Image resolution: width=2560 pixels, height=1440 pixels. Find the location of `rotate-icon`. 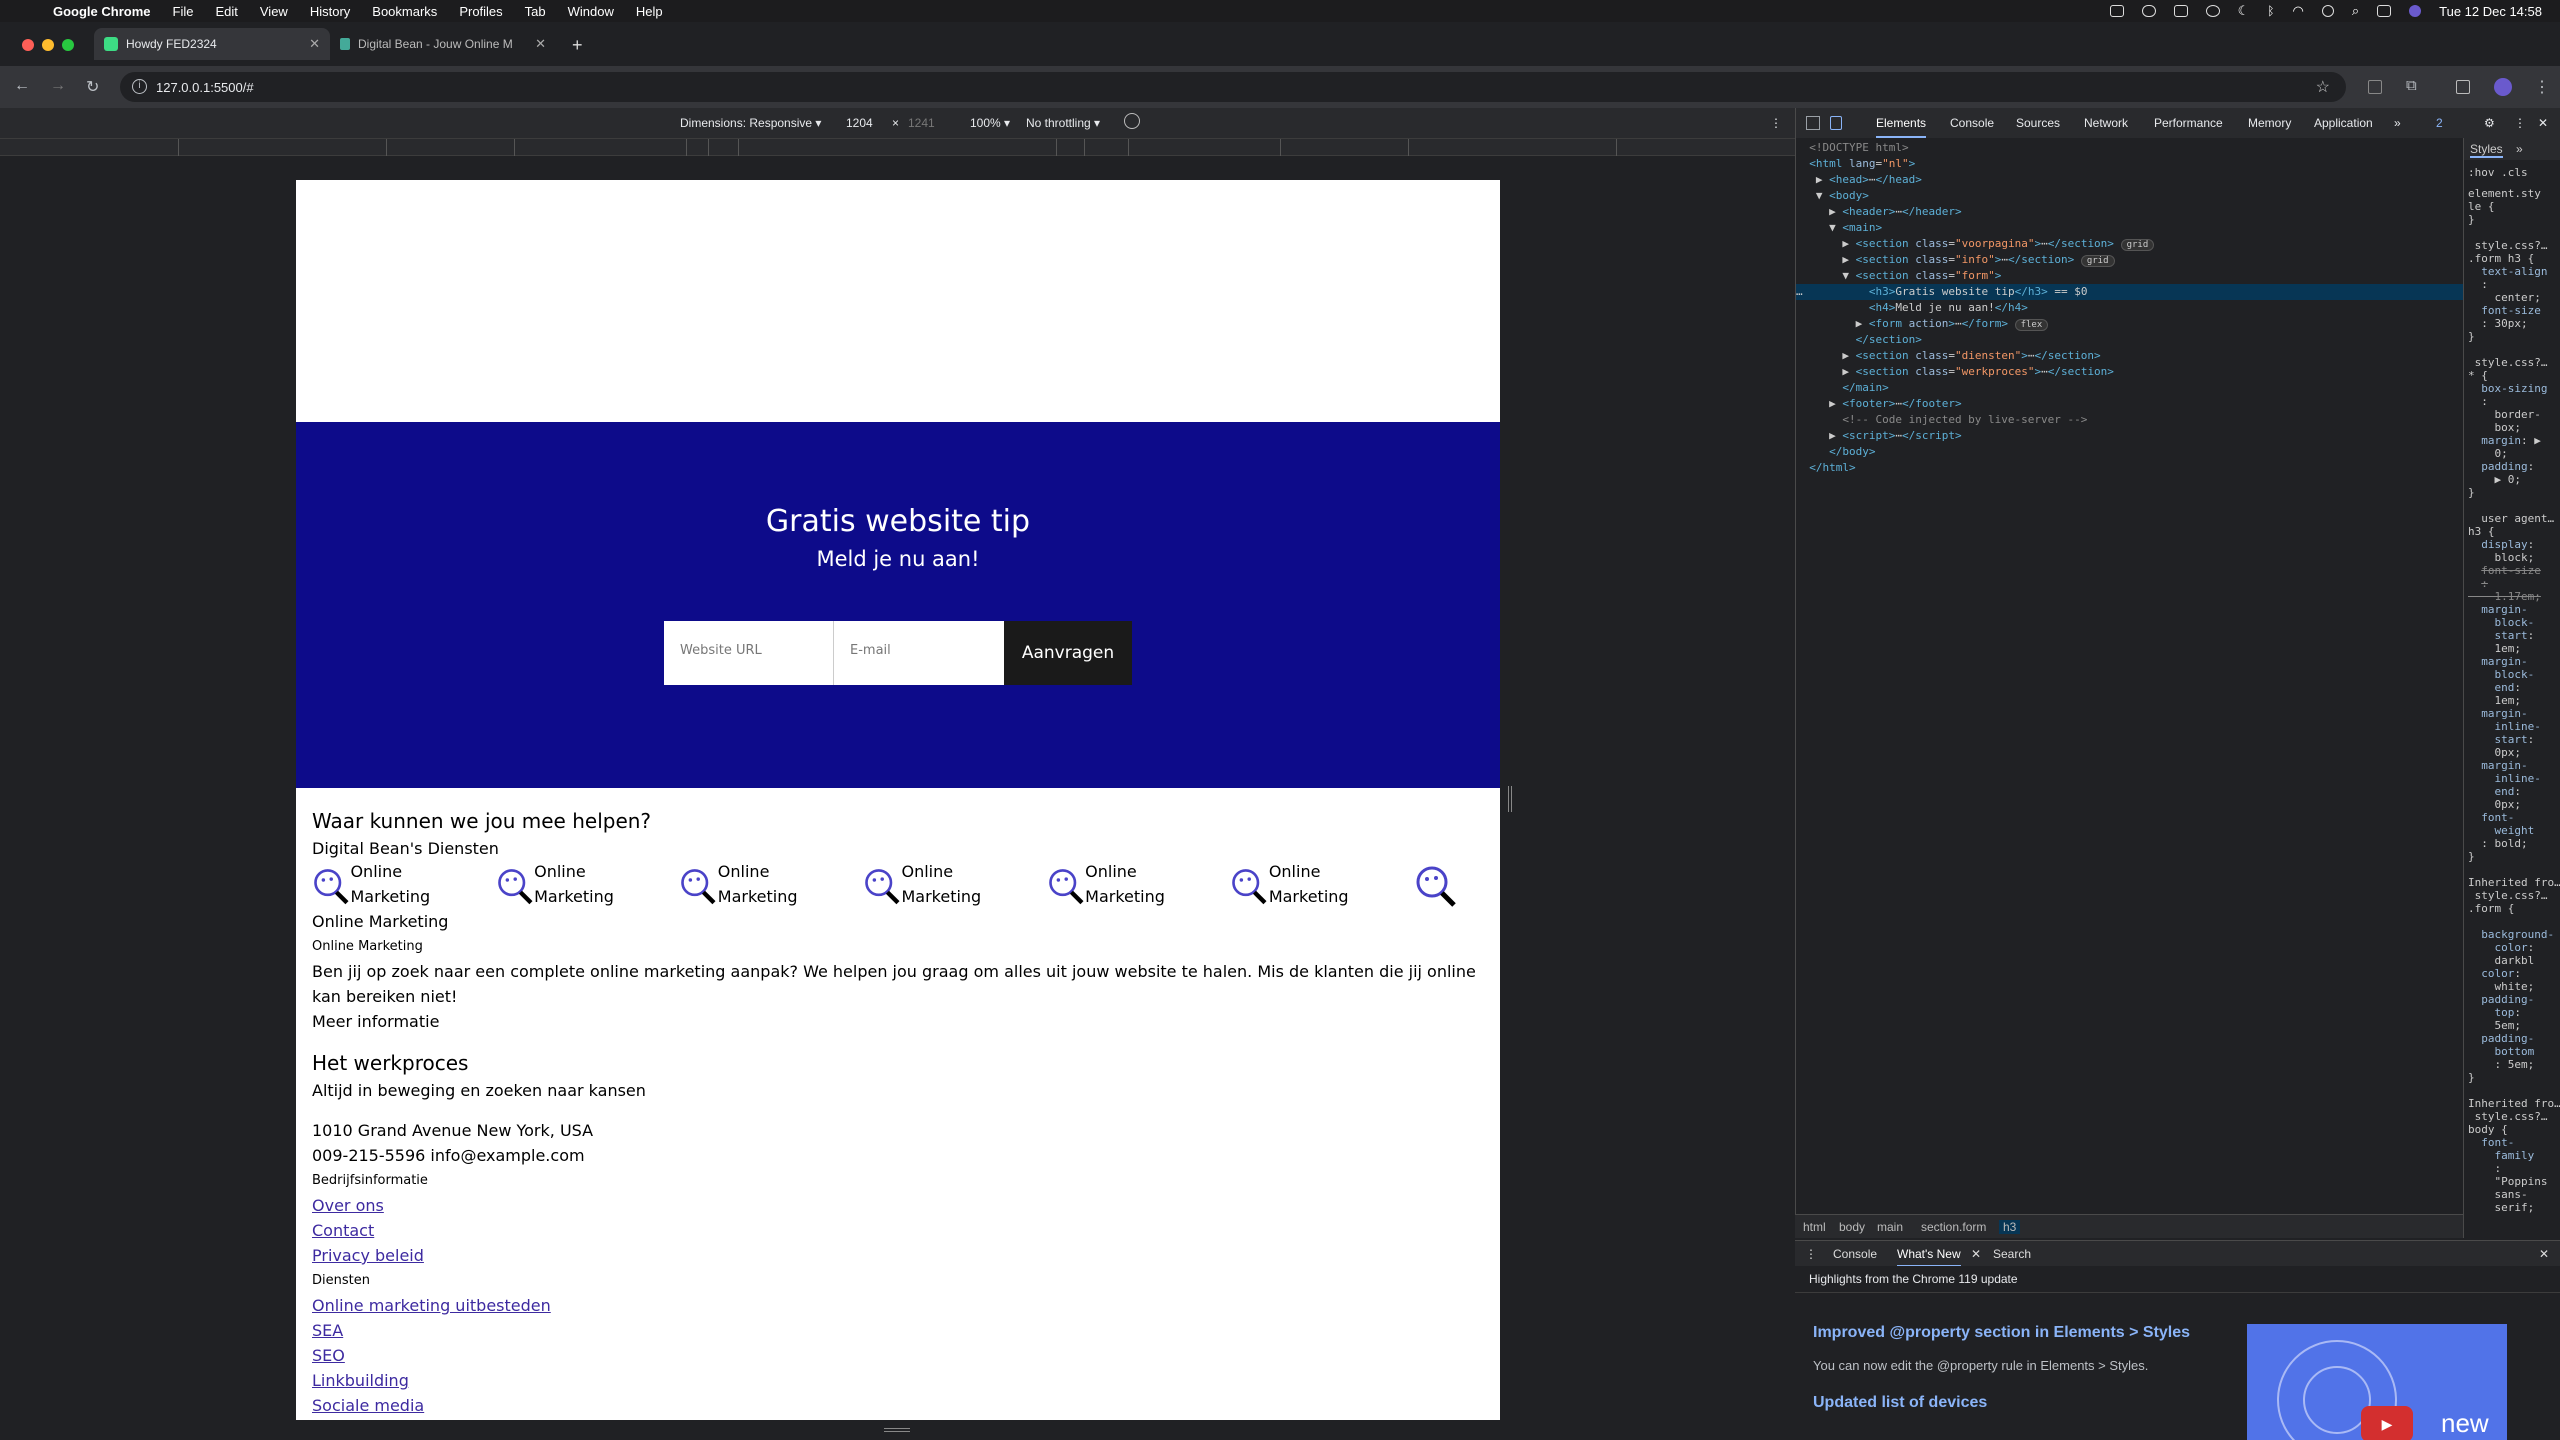

rotate-icon is located at coordinates (1132, 121).